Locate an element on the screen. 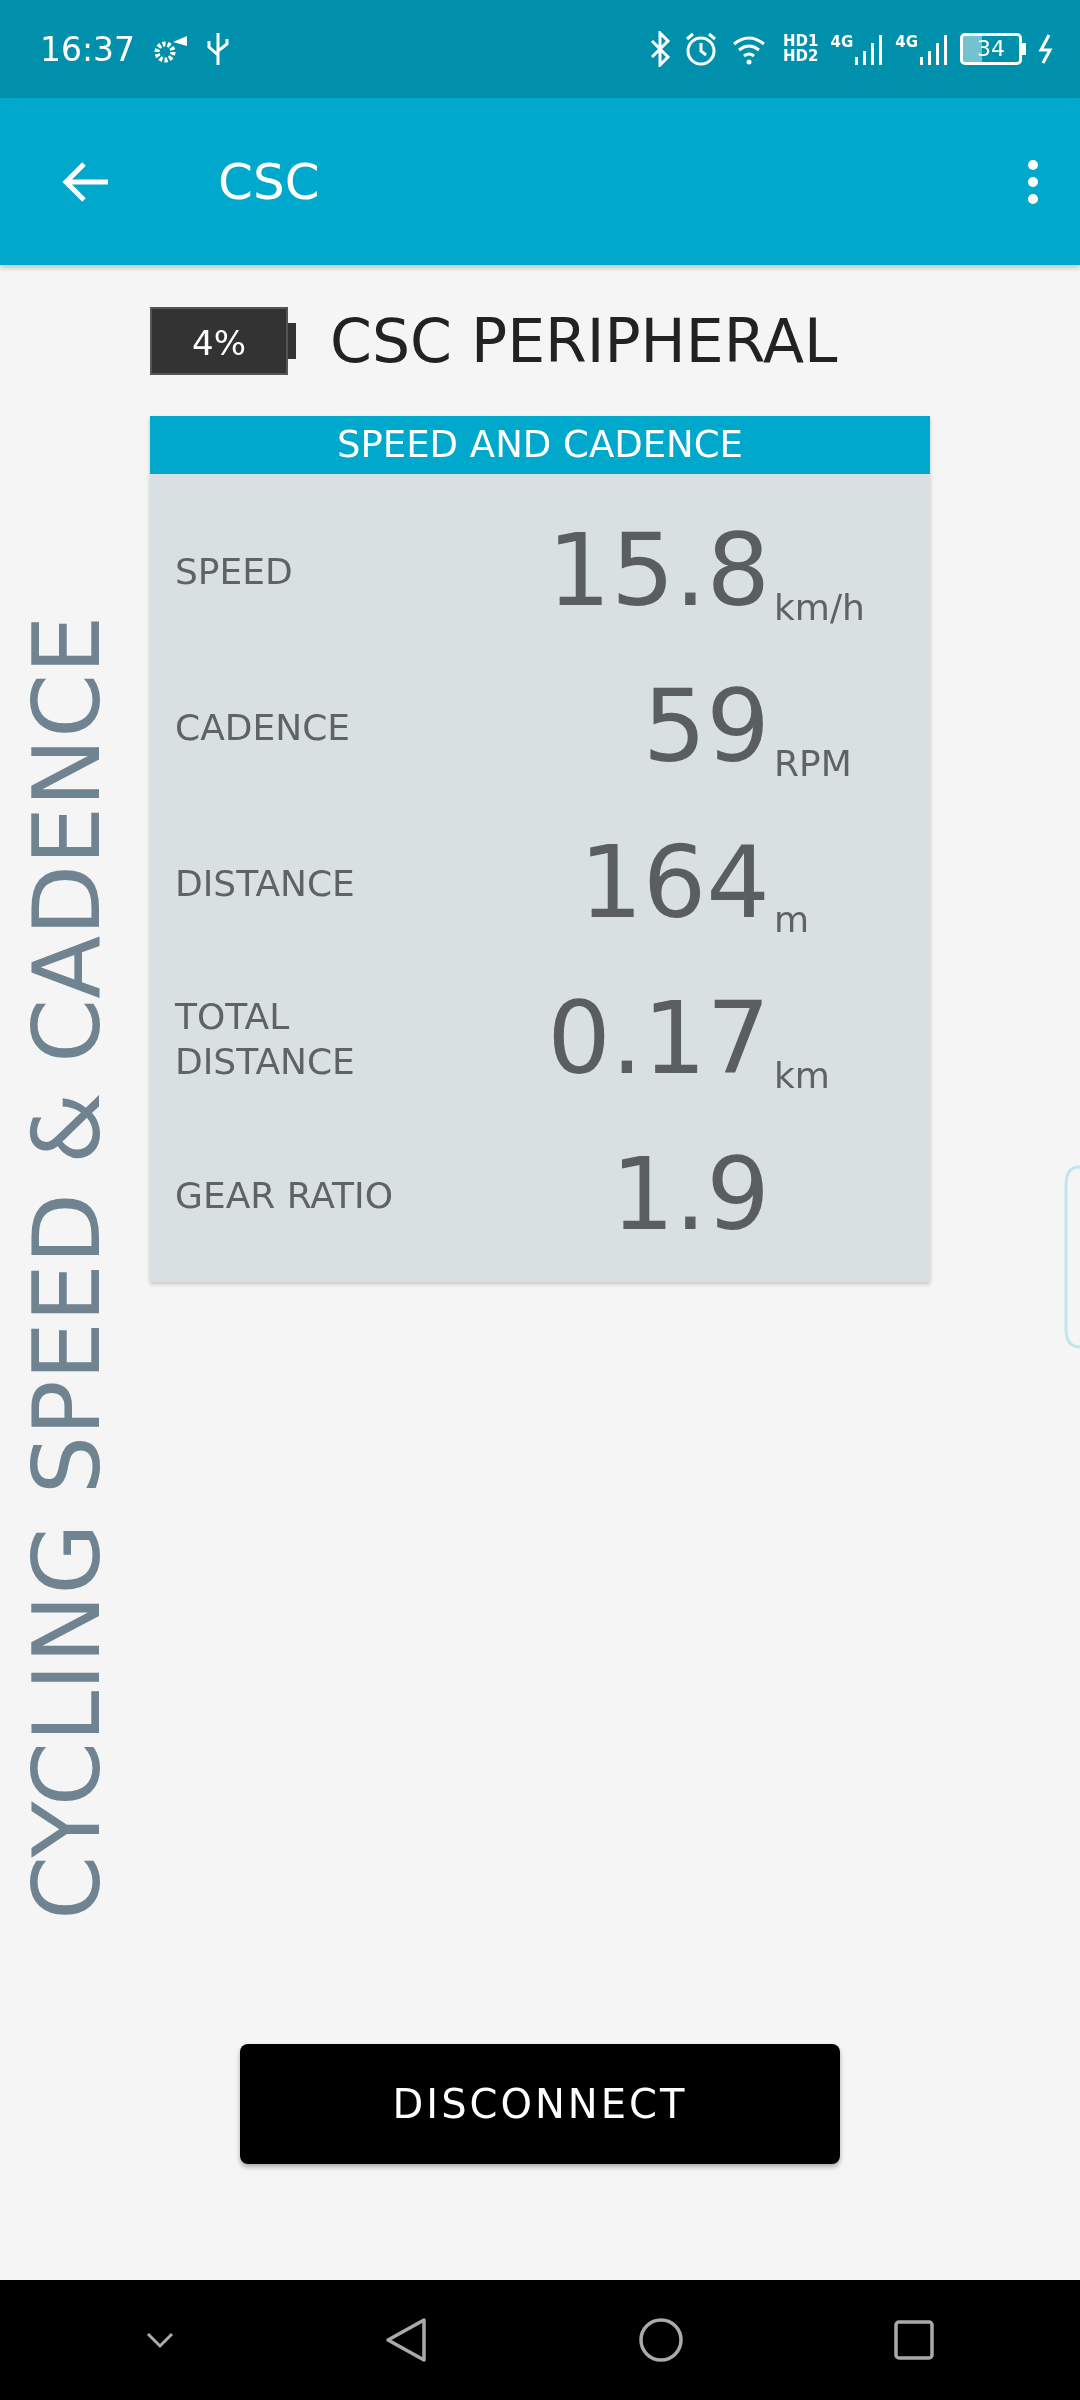  battery-indicator: 34 is located at coordinates (993, 49).